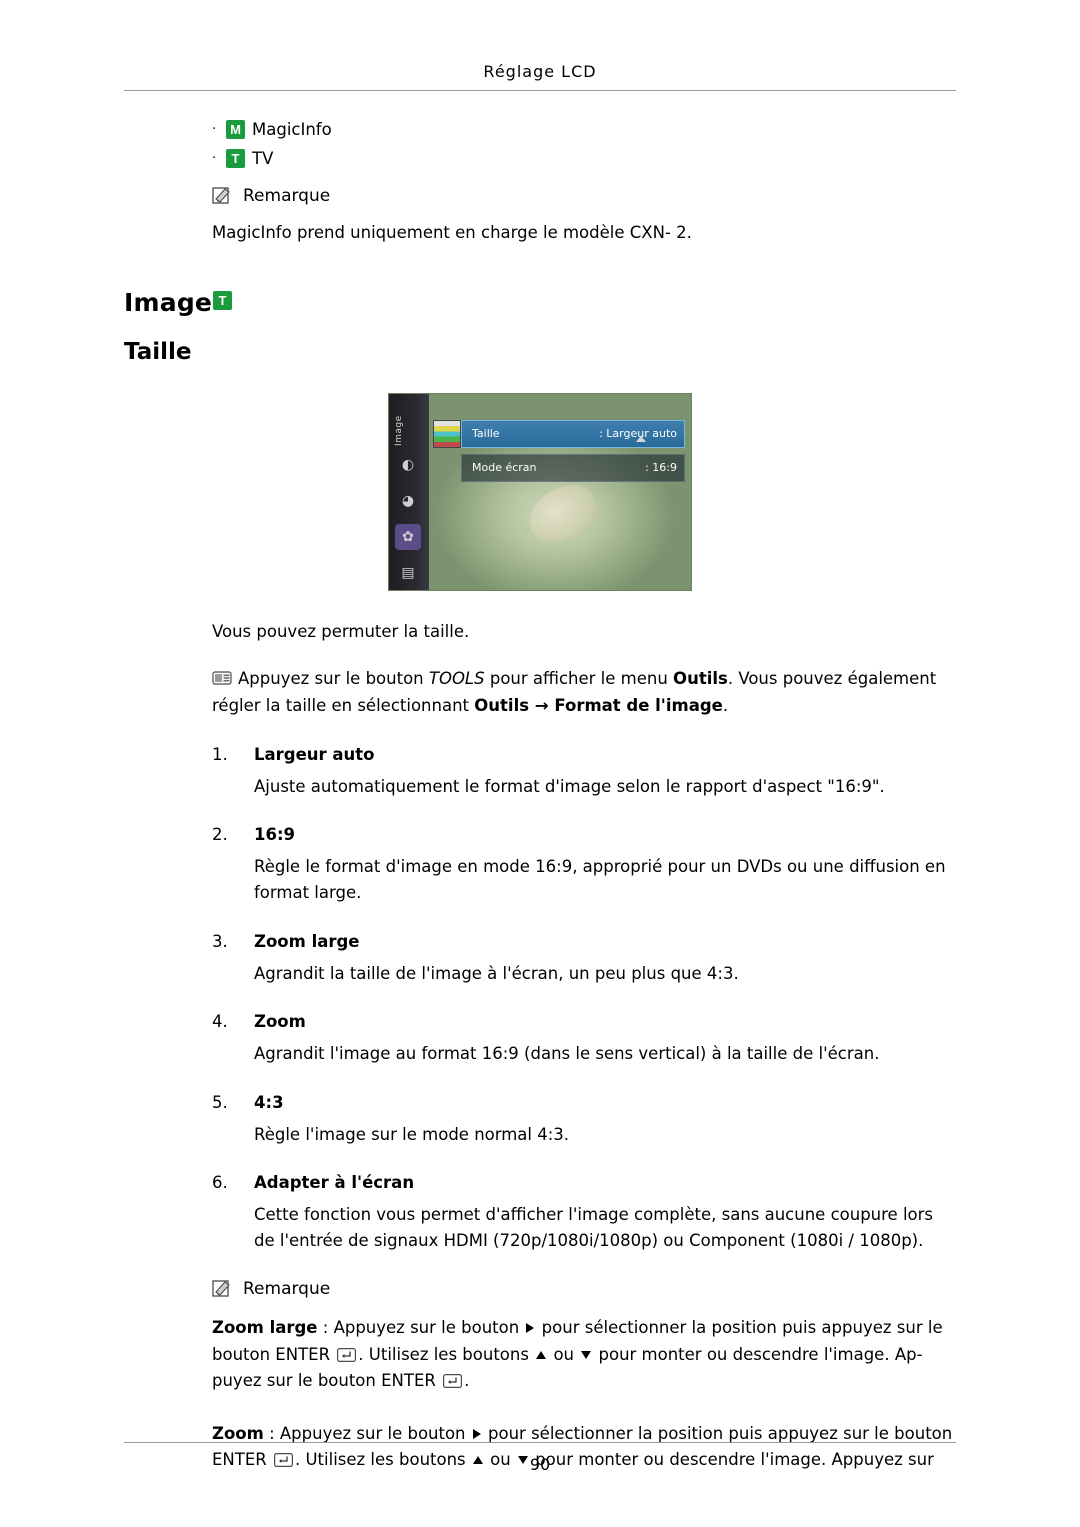 The height and width of the screenshot is (1527, 1080). Describe the element at coordinates (579, 679) in the screenshot. I see `tools-text-c: pour afficher le menu` at that location.